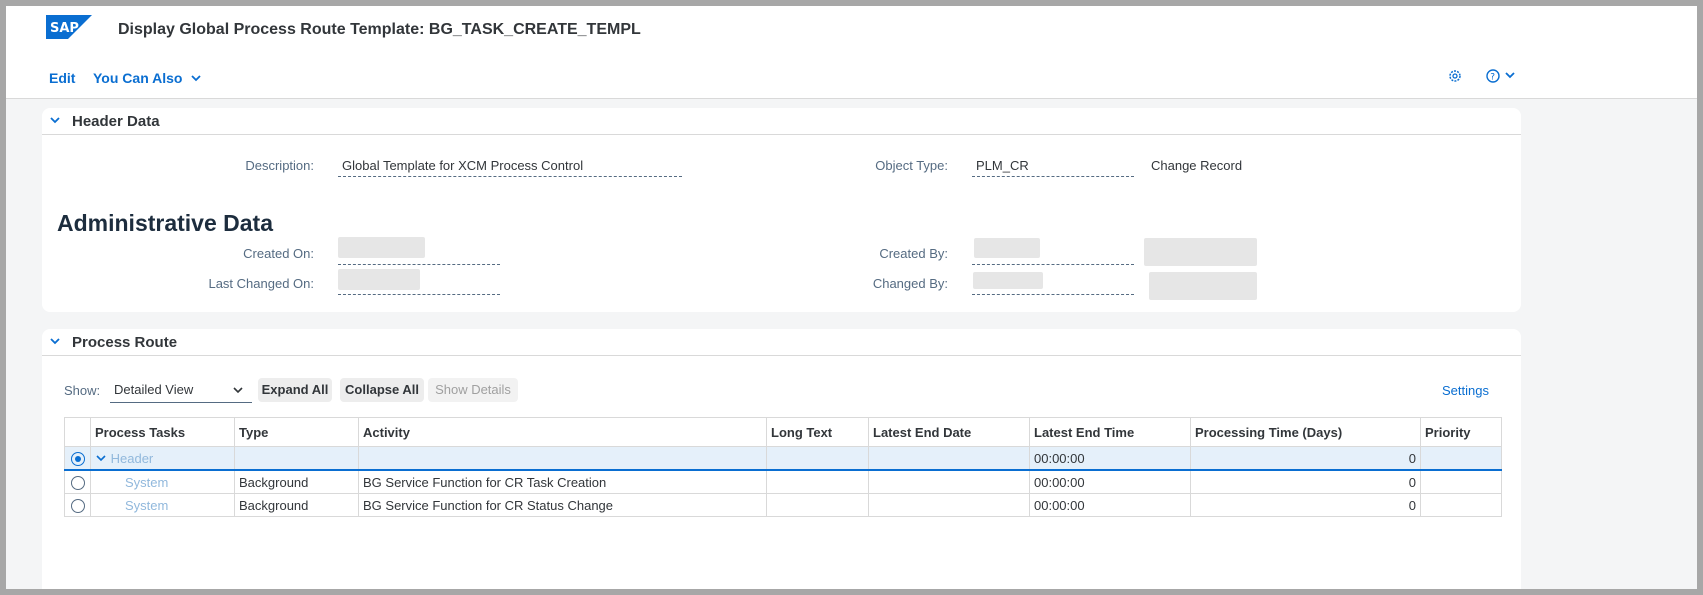  I want to click on sap-logo: SAP, so click(71, 27).